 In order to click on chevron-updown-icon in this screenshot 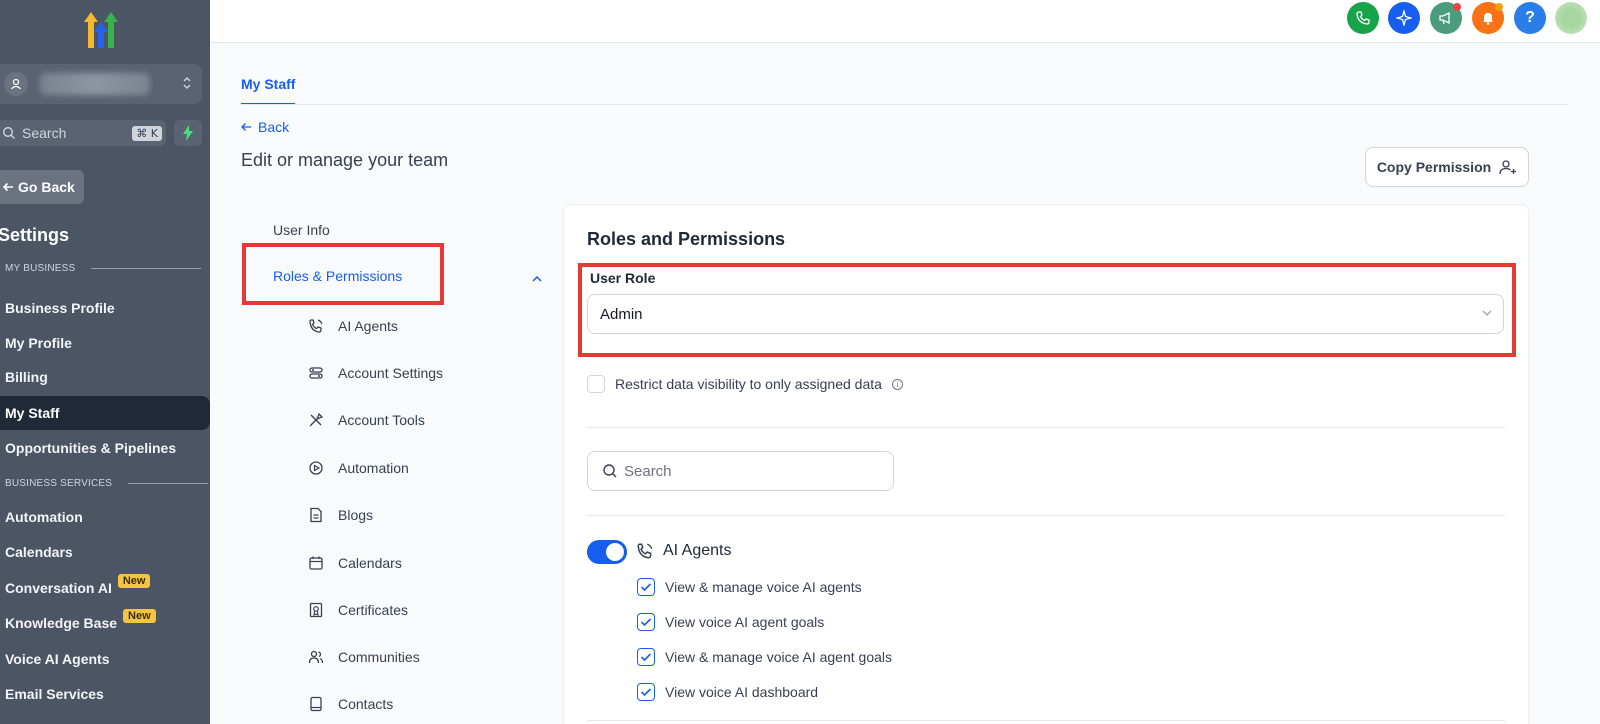, I will do `click(187, 84)`.